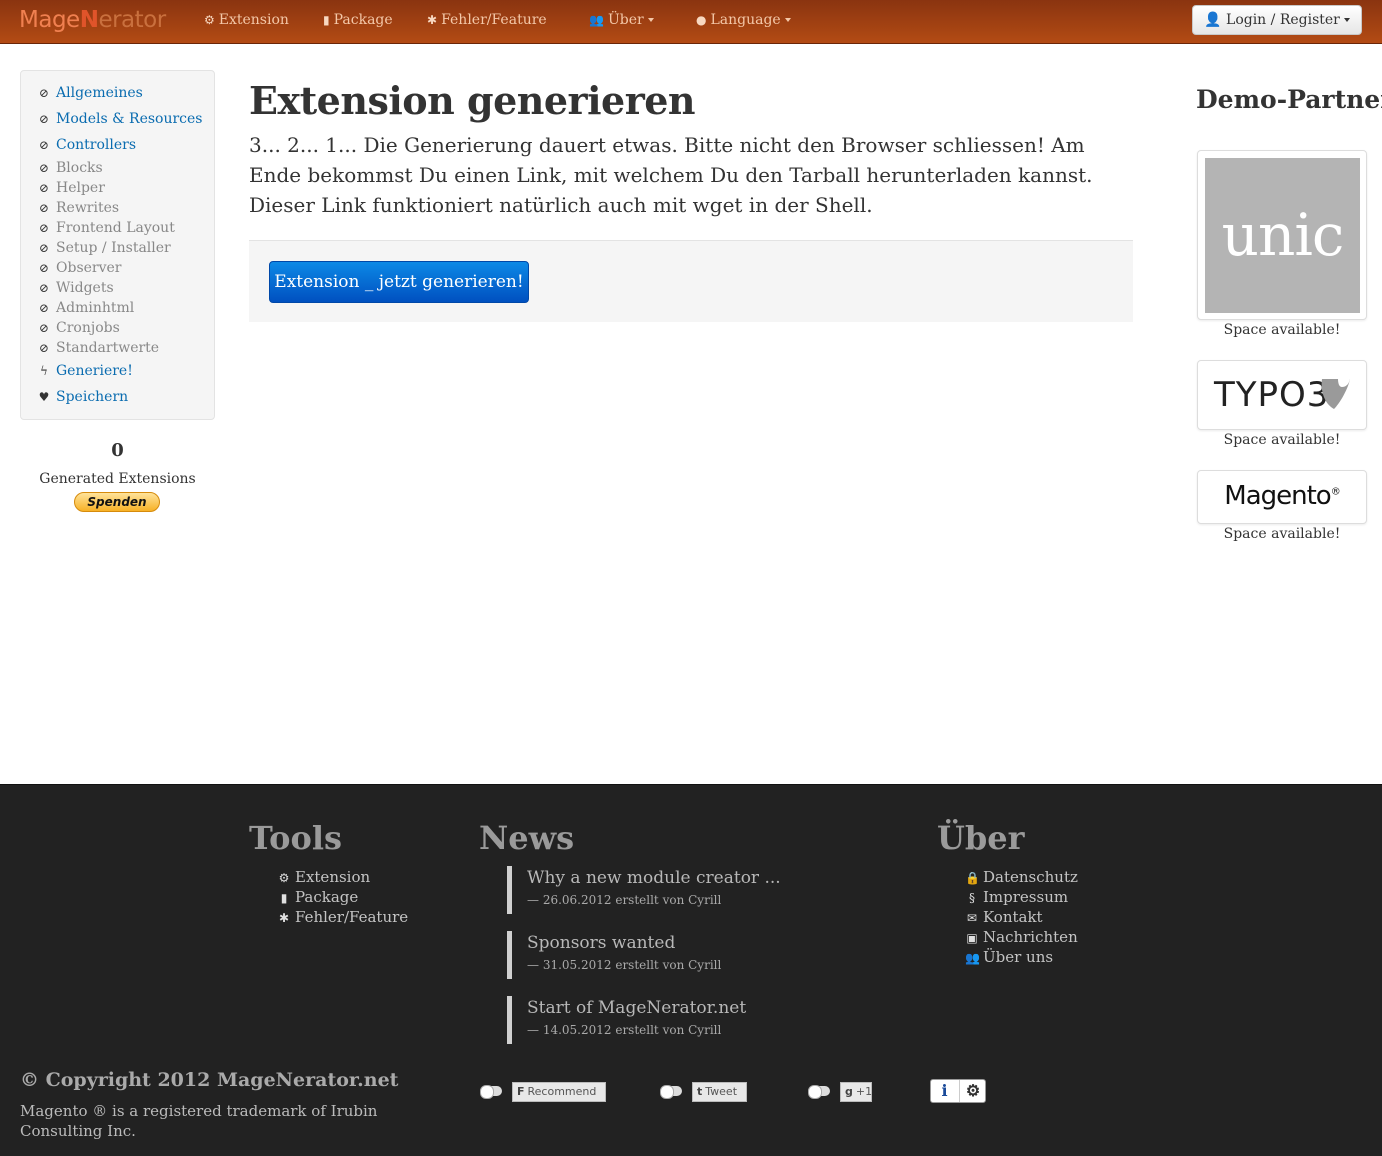 The width and height of the screenshot is (1382, 1156). What do you see at coordinates (671, 1092) in the screenshot?
I see `twitter-privacy-toggle` at bounding box center [671, 1092].